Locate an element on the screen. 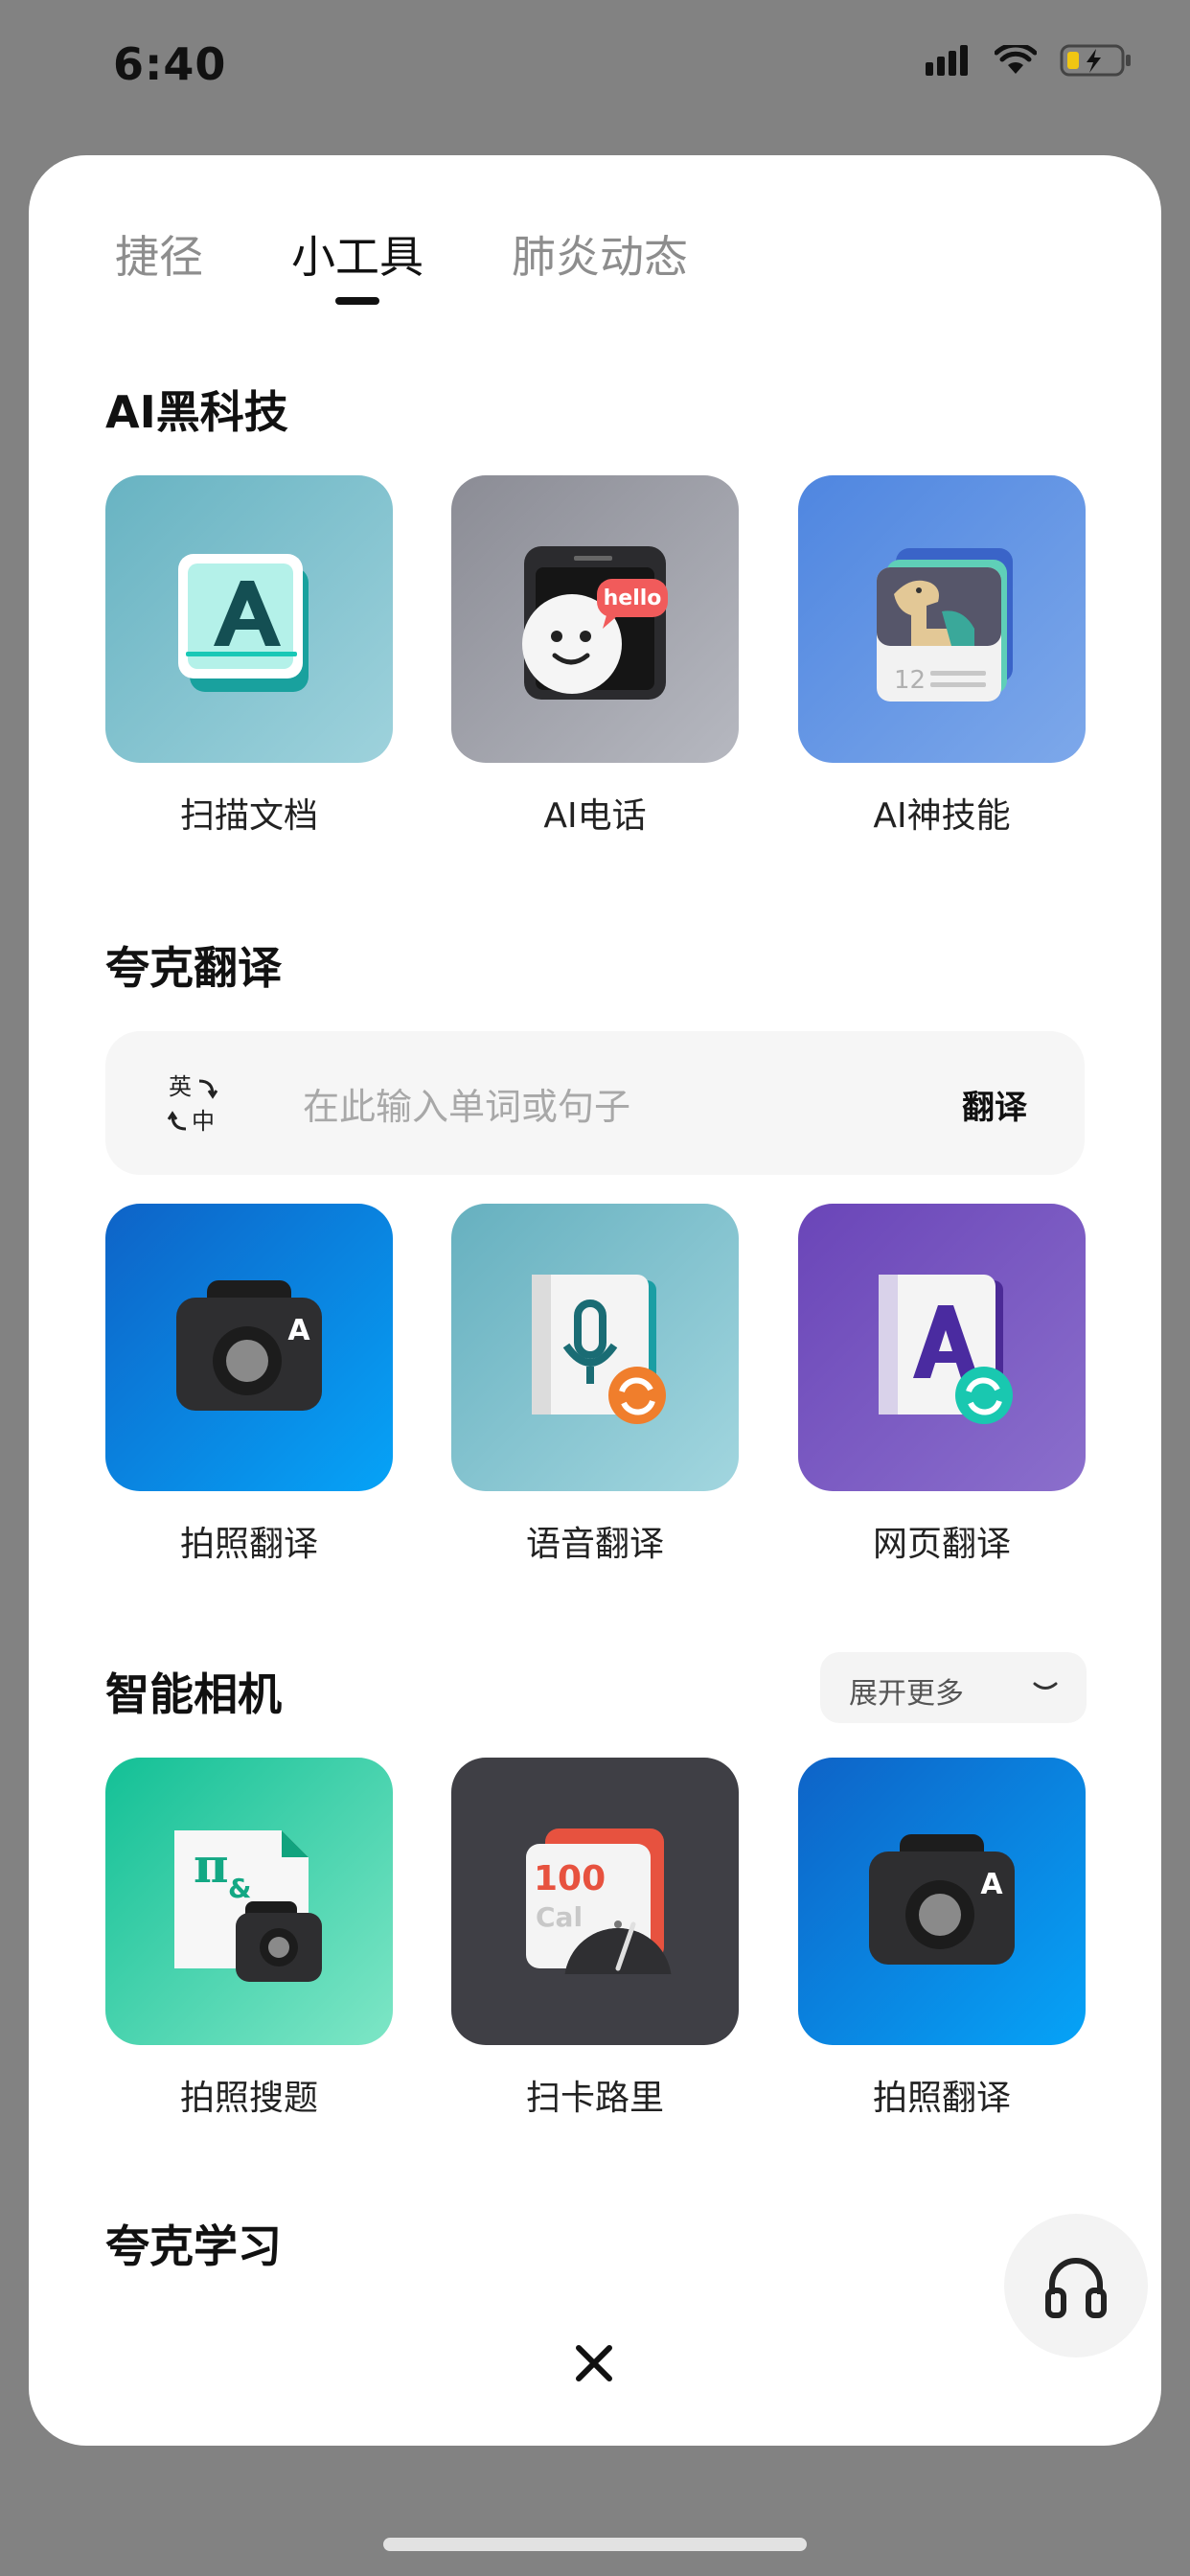 The width and height of the screenshot is (1190, 2576). battery-charging-icon is located at coordinates (1096, 60).